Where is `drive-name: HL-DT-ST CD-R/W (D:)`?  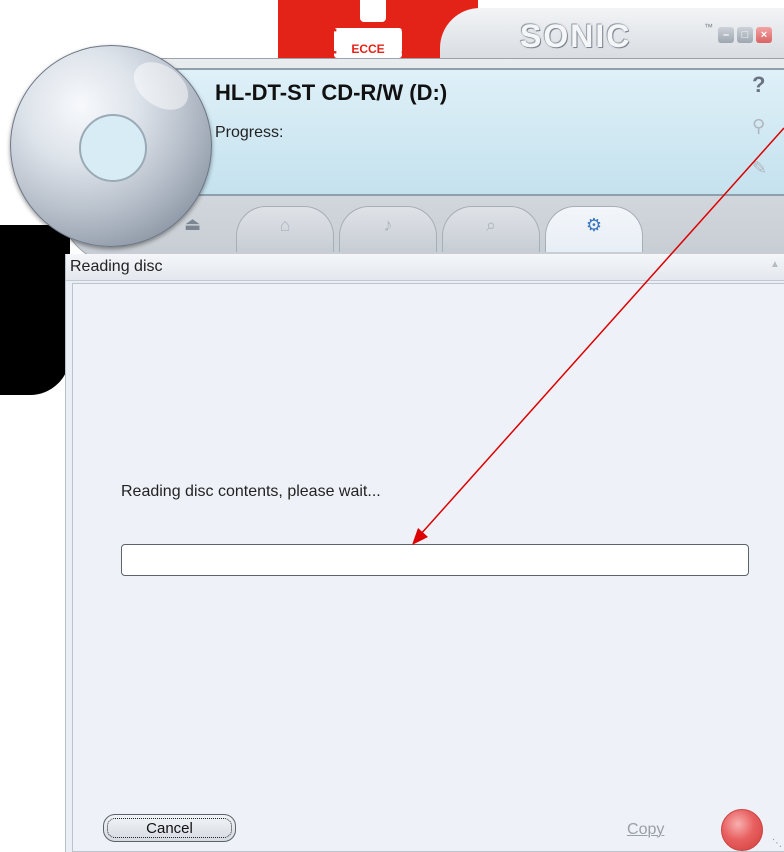
drive-name: HL-DT-ST CD-R/W (D:) is located at coordinates (331, 92).